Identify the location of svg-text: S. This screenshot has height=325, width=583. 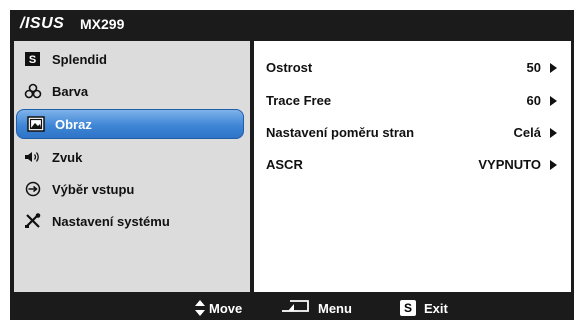
(32, 60).